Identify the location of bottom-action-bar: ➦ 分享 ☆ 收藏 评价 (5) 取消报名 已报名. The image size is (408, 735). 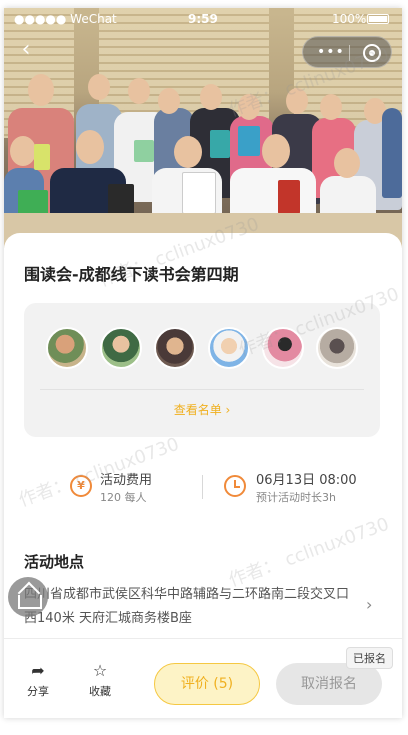
(203, 678).